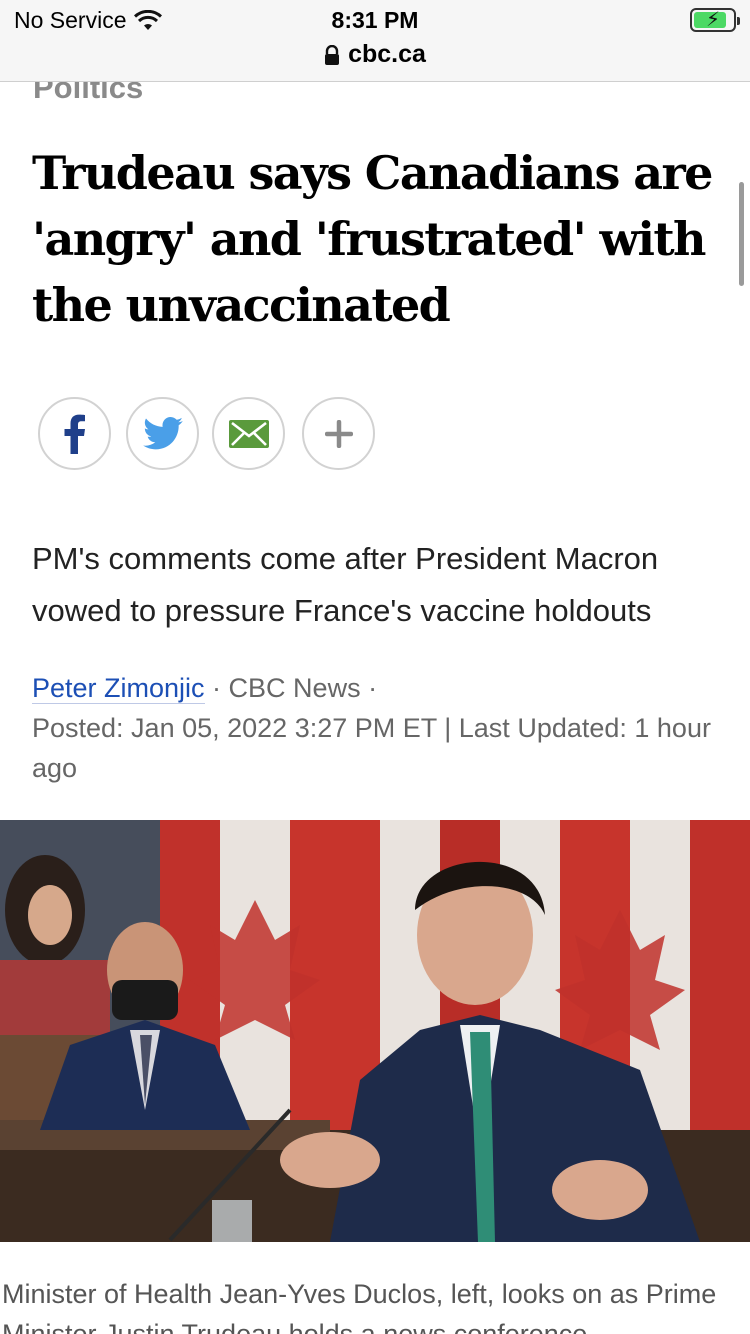  What do you see at coordinates (738, 21) in the screenshot?
I see `battery-cap` at bounding box center [738, 21].